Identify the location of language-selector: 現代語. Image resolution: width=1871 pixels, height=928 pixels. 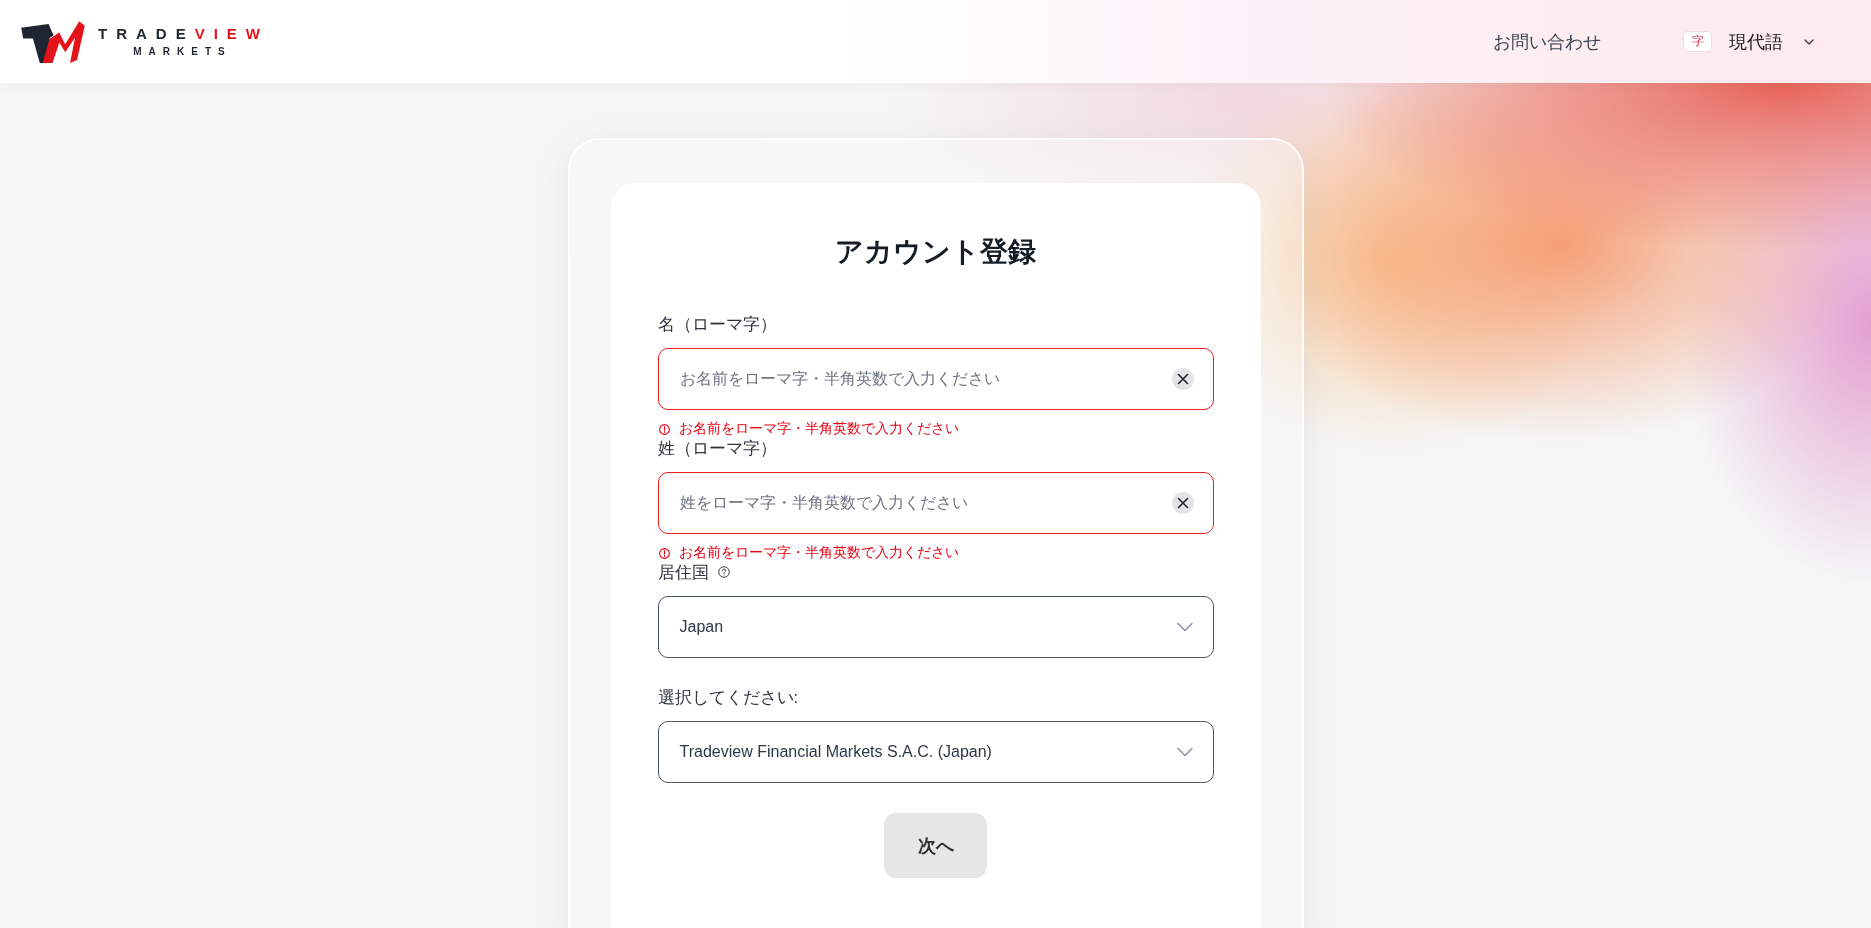
(1771, 41).